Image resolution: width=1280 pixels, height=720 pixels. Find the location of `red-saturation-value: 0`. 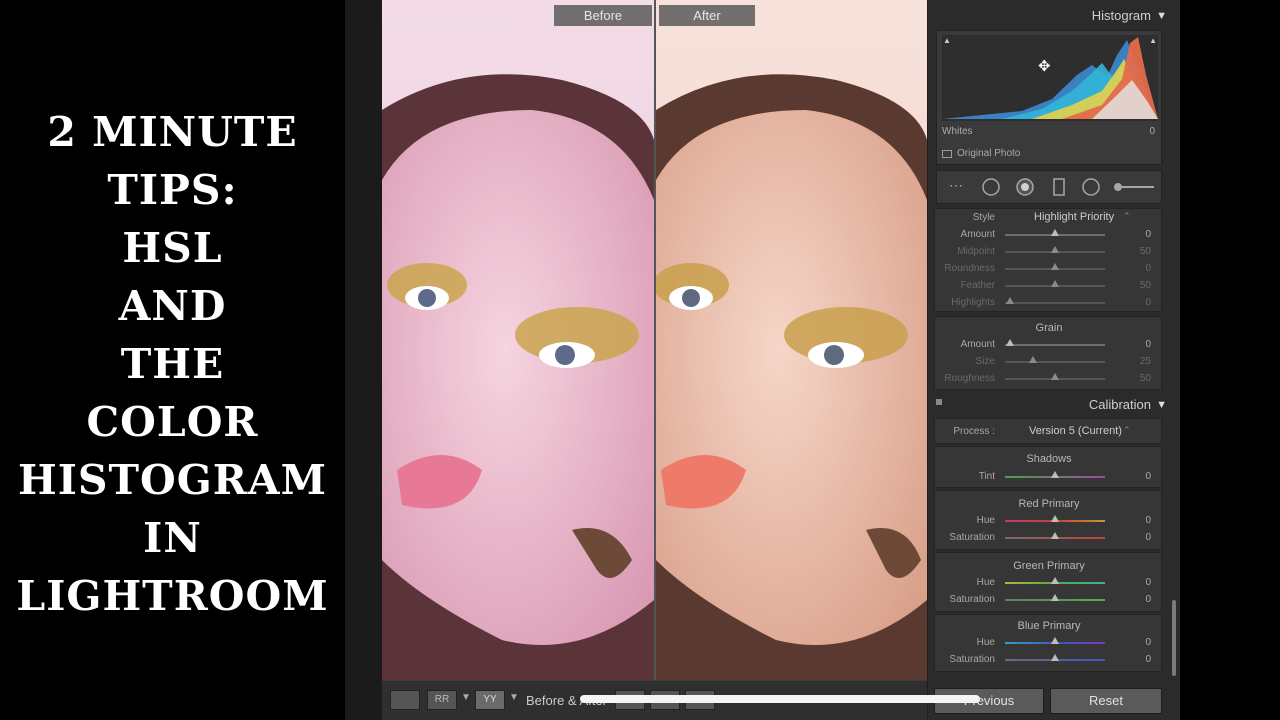

red-saturation-value: 0 is located at coordinates (1141, 537).